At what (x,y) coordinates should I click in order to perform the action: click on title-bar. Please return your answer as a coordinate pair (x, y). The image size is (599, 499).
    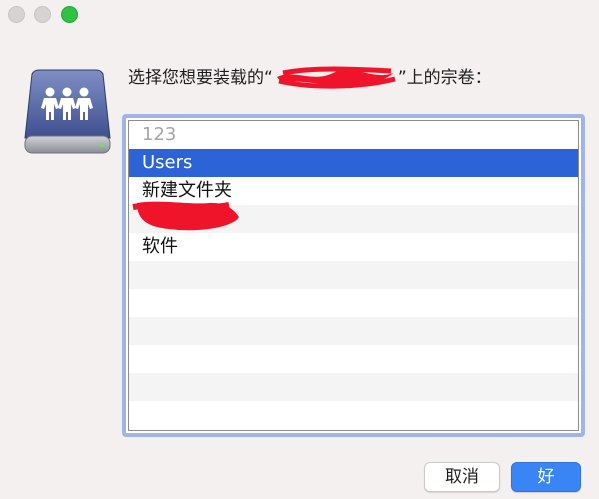
    Looking at the image, I should click on (299, 17).